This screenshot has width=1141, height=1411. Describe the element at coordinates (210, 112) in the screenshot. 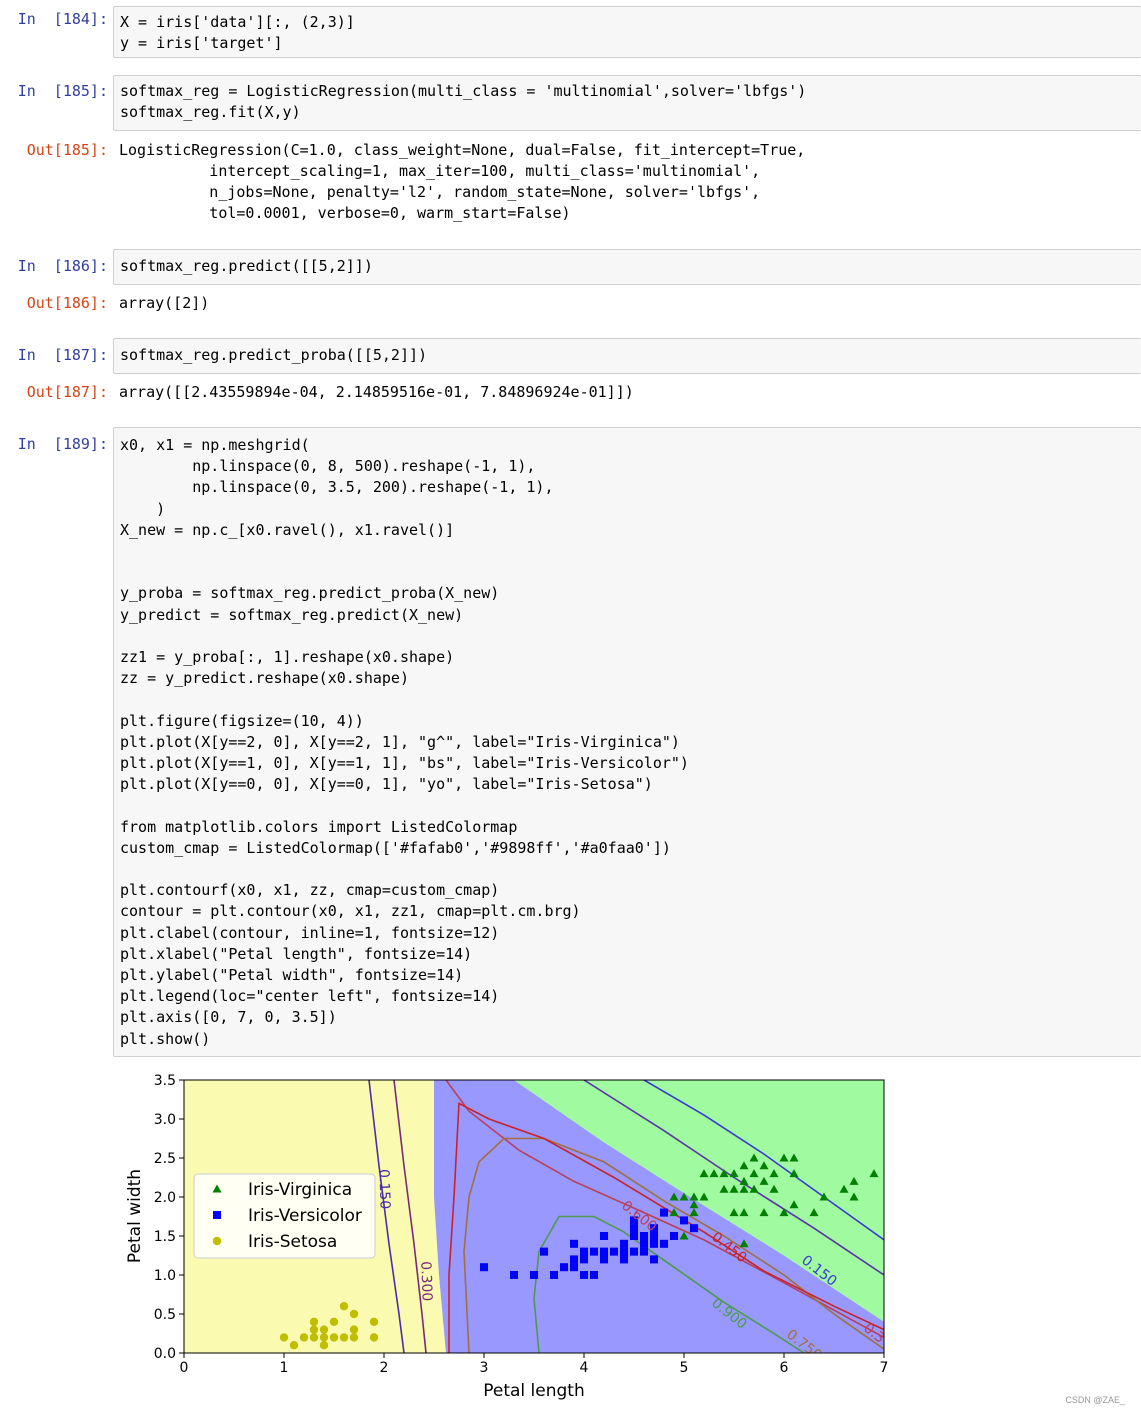

I see `code-line: softmax_reg.fit(X,y)` at that location.